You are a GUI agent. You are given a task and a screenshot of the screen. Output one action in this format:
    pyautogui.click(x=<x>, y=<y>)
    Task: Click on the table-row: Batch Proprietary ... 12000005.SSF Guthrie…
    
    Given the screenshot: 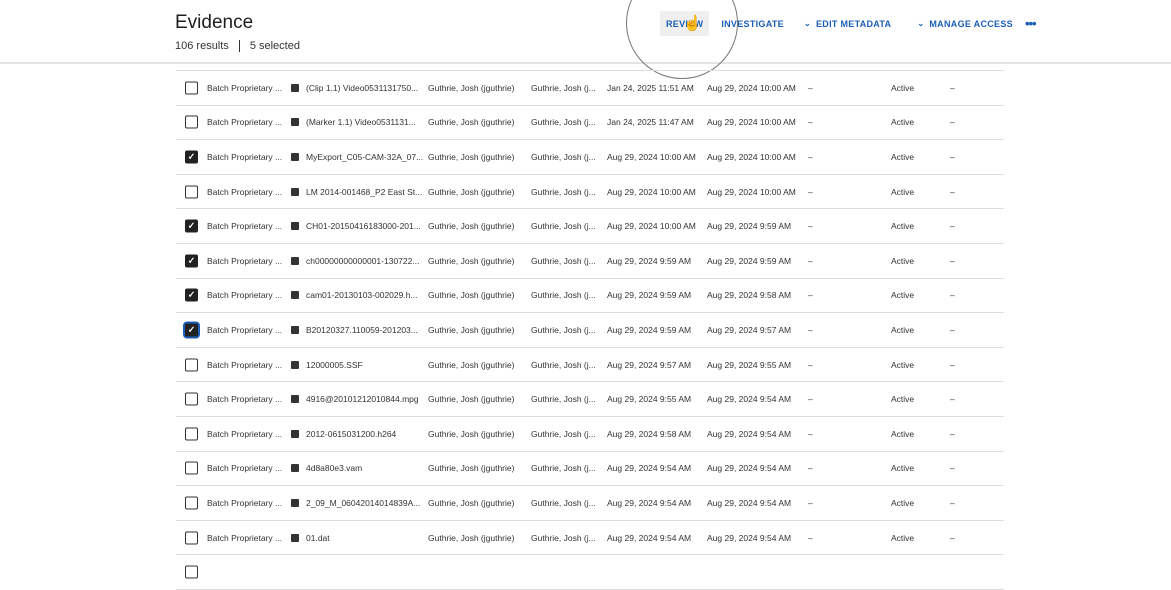 What is the action you would take?
    pyautogui.click(x=590, y=365)
    